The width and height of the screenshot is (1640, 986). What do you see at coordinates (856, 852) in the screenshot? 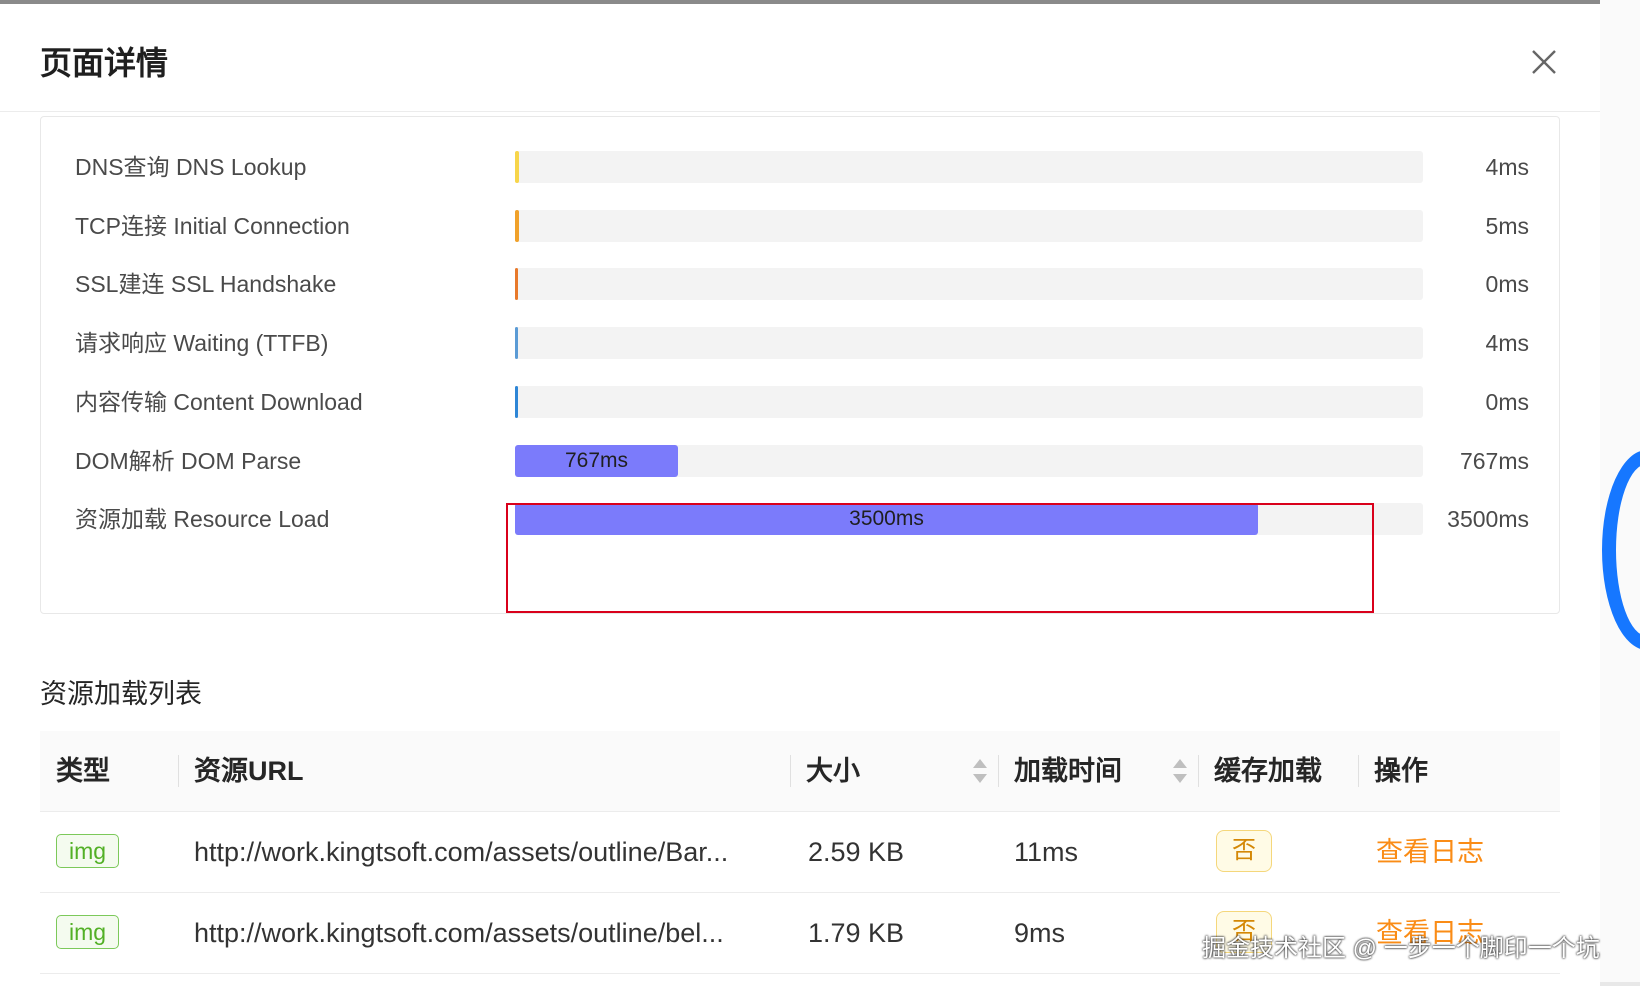
I see `resource-size: 2.59 KB` at bounding box center [856, 852].